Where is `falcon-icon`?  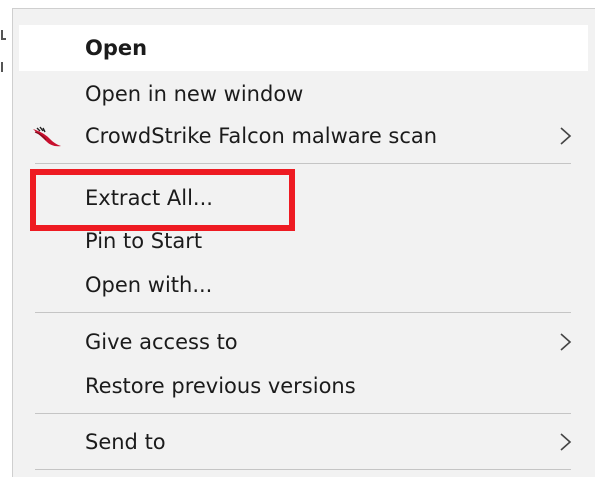 falcon-icon is located at coordinates (47, 136).